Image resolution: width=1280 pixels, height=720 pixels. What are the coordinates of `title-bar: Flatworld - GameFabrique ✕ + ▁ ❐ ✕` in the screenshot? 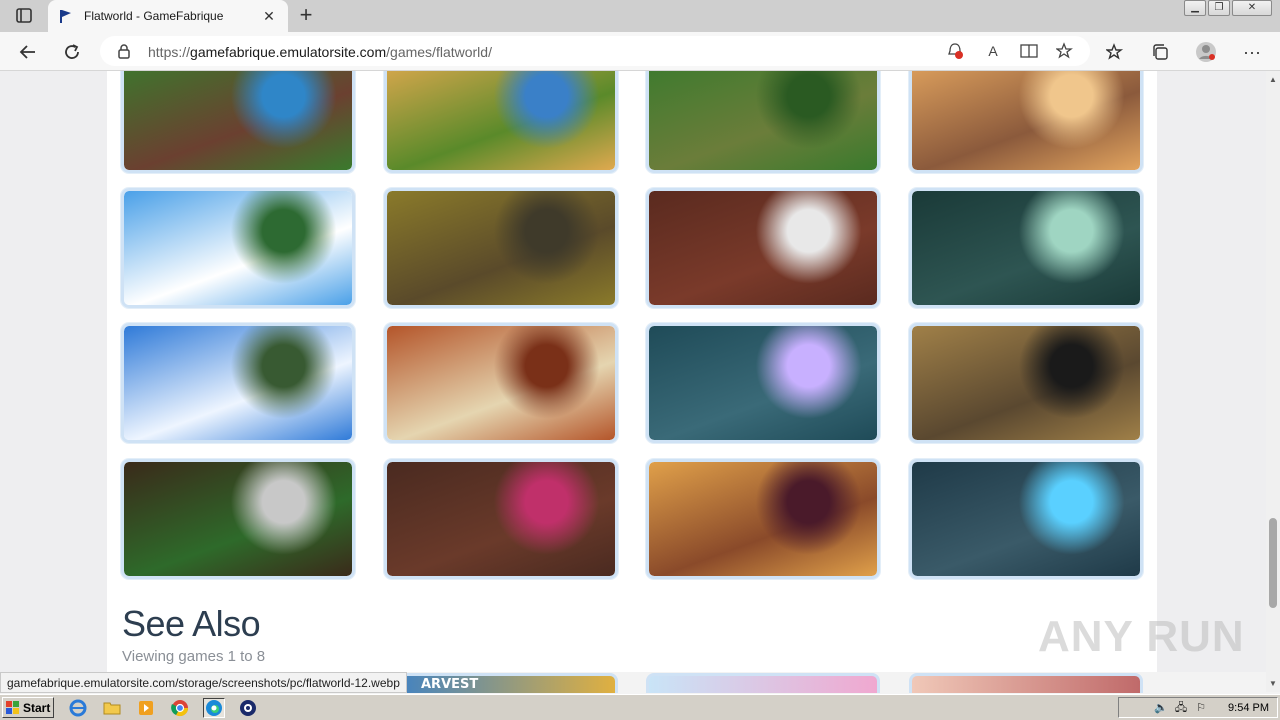 It's located at (640, 16).